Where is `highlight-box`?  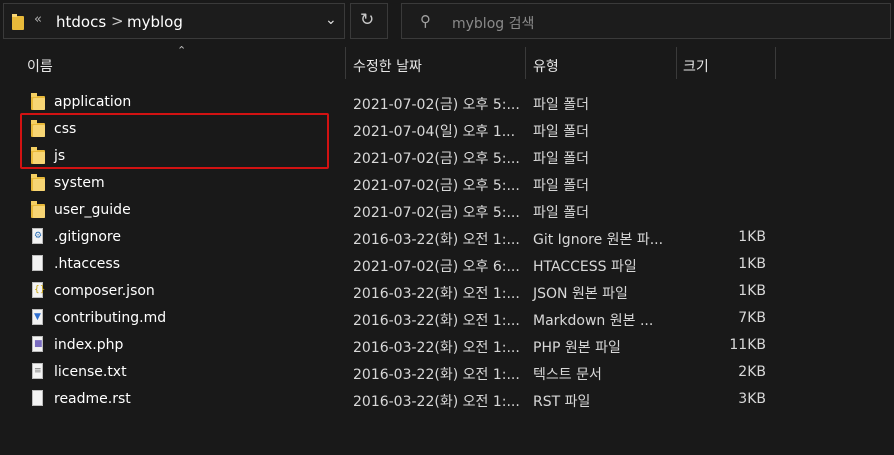
highlight-box is located at coordinates (174, 141).